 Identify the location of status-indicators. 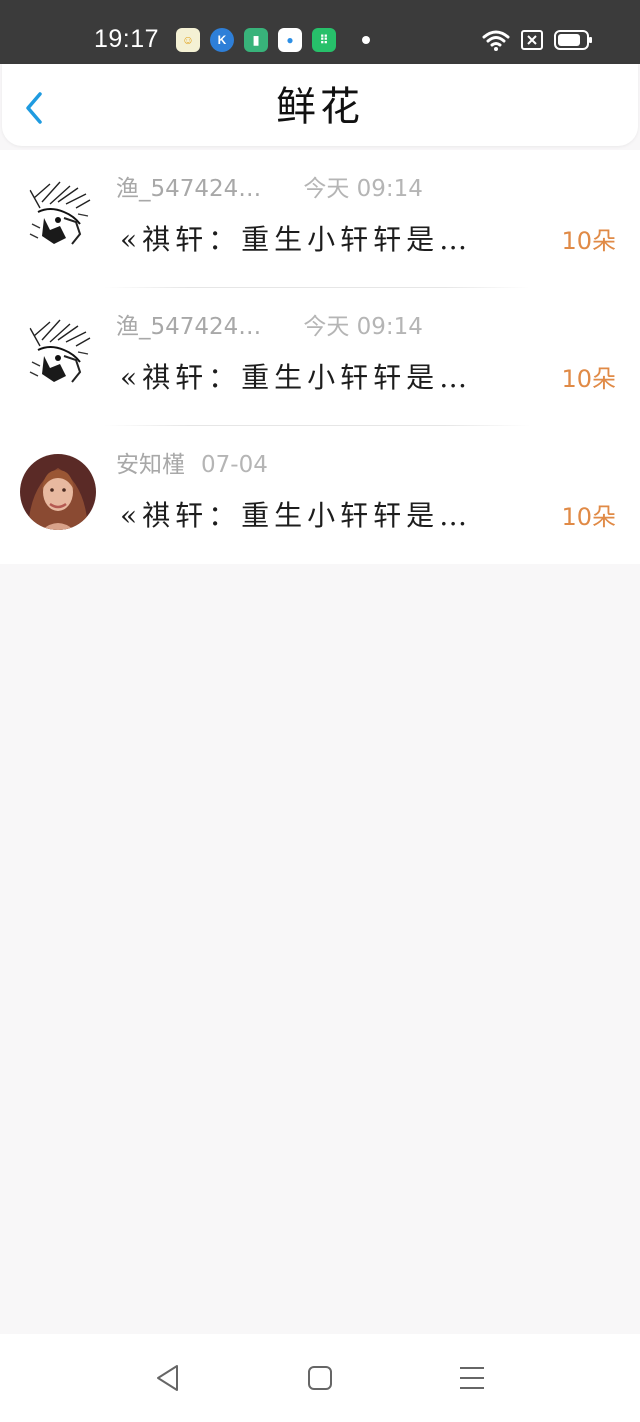
(538, 40).